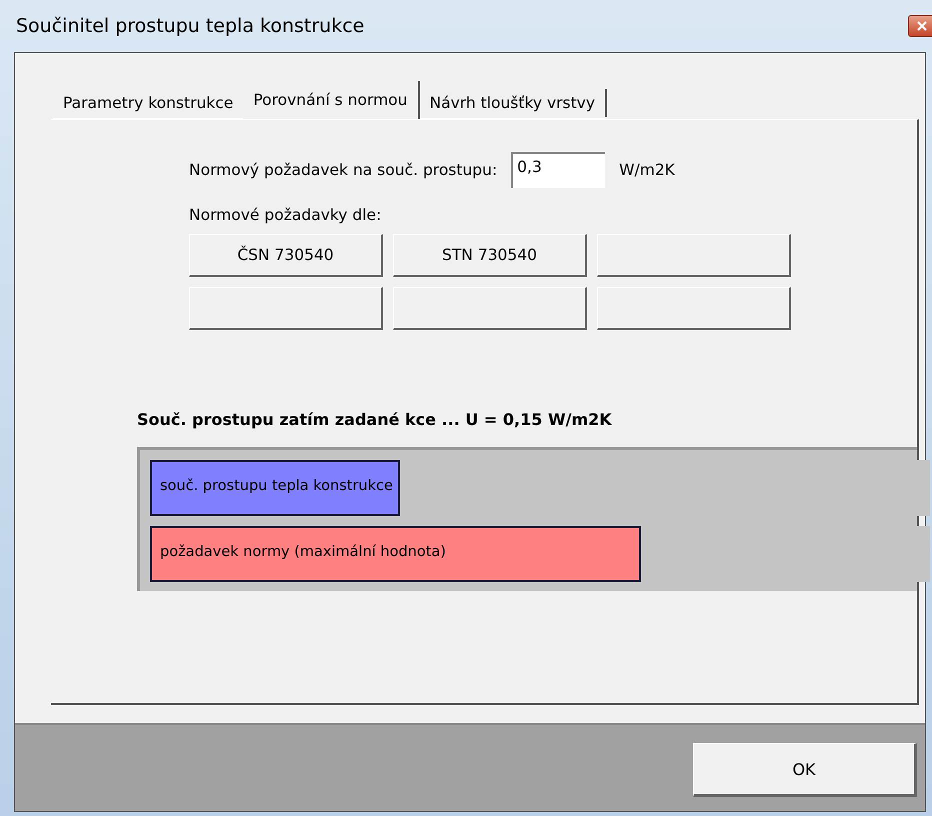 The width and height of the screenshot is (932, 816). What do you see at coordinates (375, 419) in the screenshot?
I see `result-heading: Souč. prostupu zatím zadané kce ... U = 0,15 W/m2K` at bounding box center [375, 419].